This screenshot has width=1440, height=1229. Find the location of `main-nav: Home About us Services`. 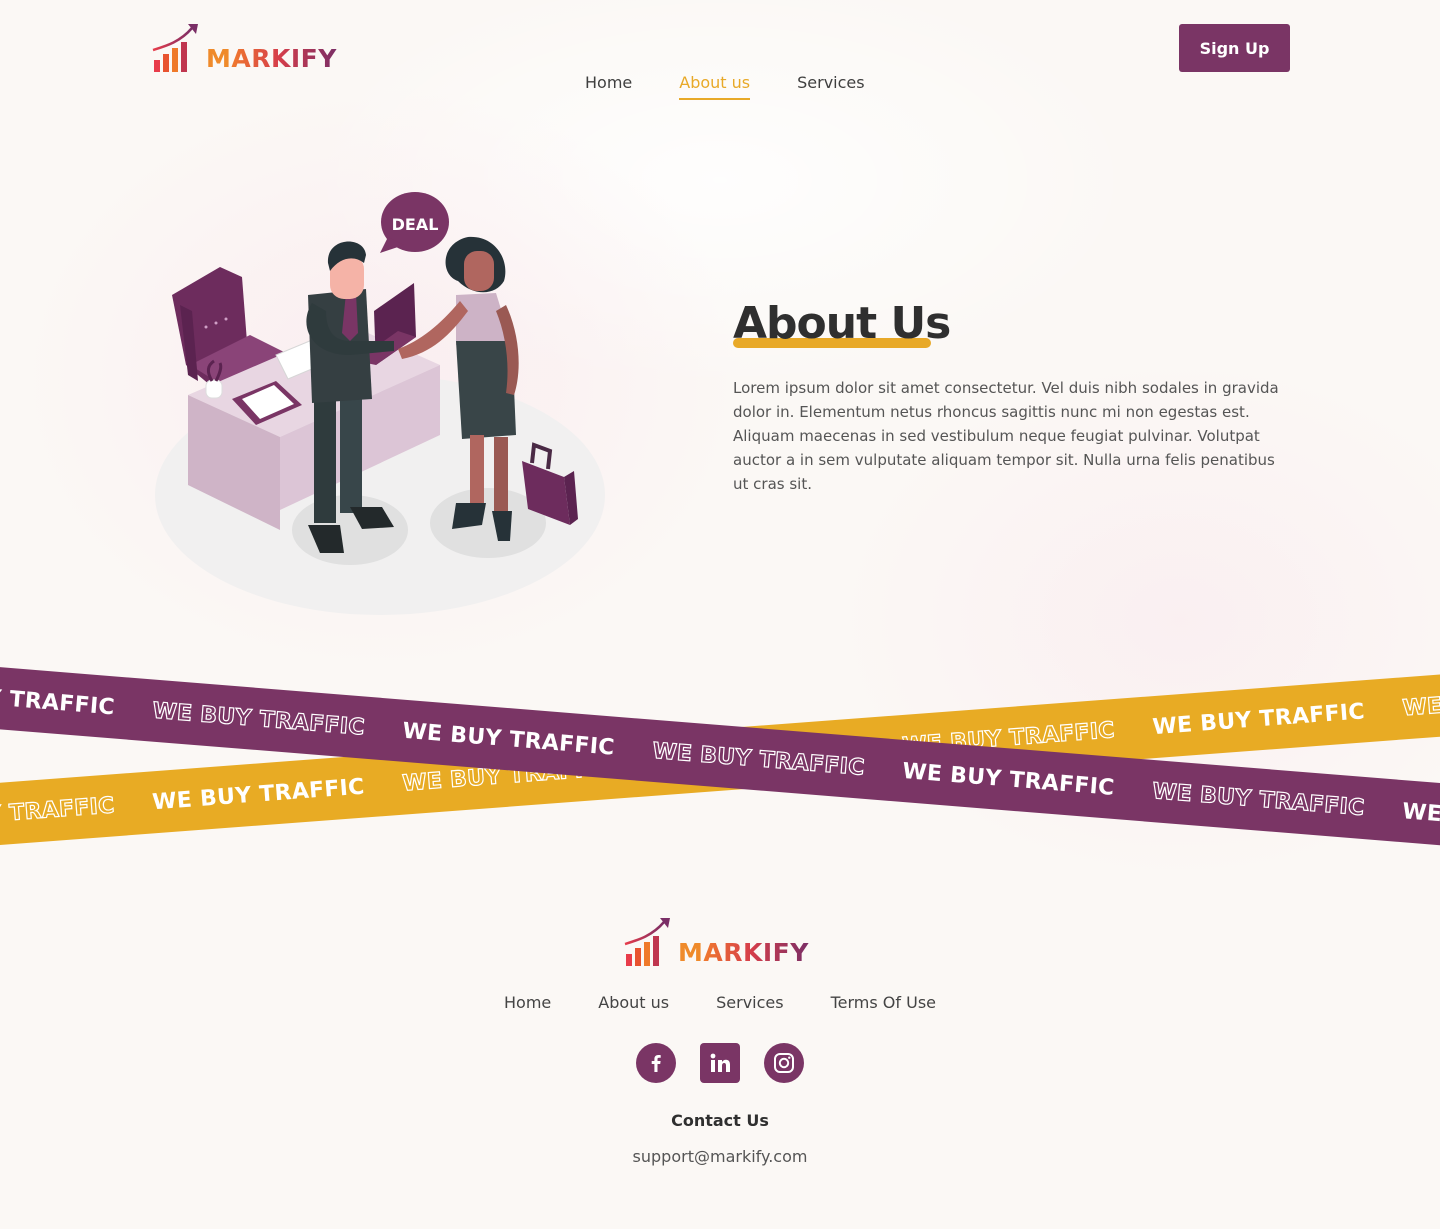

main-nav: Home About us Services is located at coordinates (725, 86).